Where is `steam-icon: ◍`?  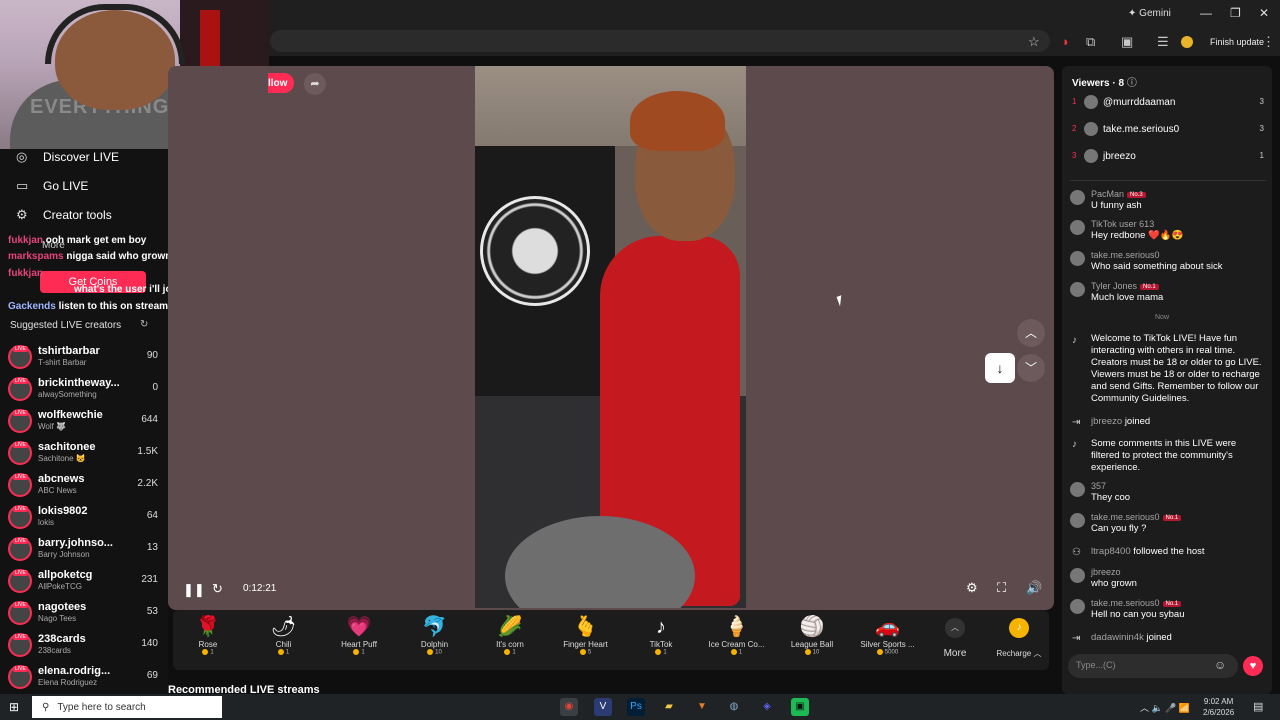 steam-icon: ◍ is located at coordinates (734, 707).